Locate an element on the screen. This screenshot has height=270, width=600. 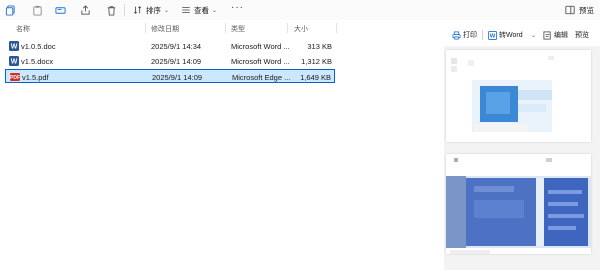
preview-pane-label: 预览 is located at coordinates (586, 10).